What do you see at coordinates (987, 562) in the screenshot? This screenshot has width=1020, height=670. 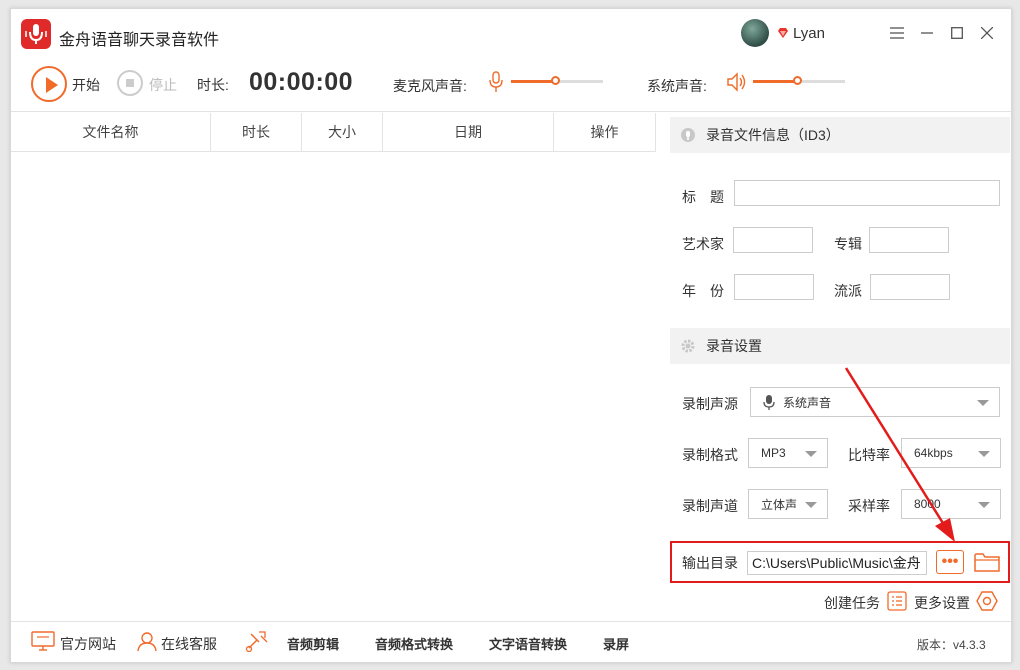 I see `open-folder-icon` at bounding box center [987, 562].